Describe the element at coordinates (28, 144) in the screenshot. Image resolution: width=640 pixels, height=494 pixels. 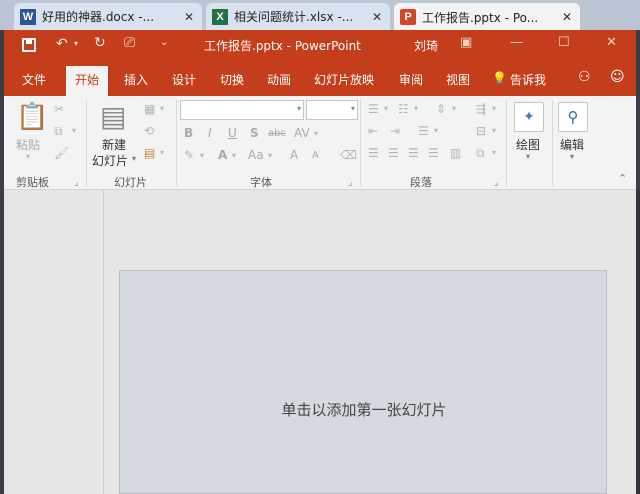
I see `paste-label: 粘贴` at that location.